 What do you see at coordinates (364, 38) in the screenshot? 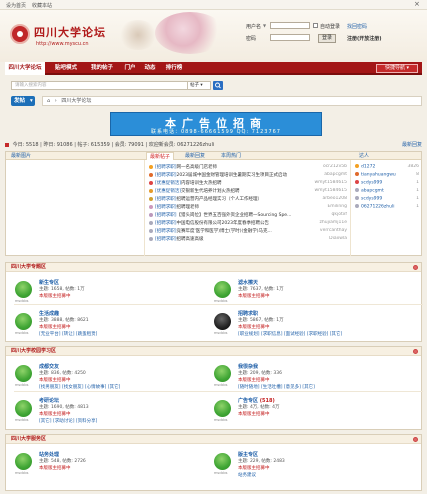
I see `register-link: 注册(开放注册)` at bounding box center [364, 38].